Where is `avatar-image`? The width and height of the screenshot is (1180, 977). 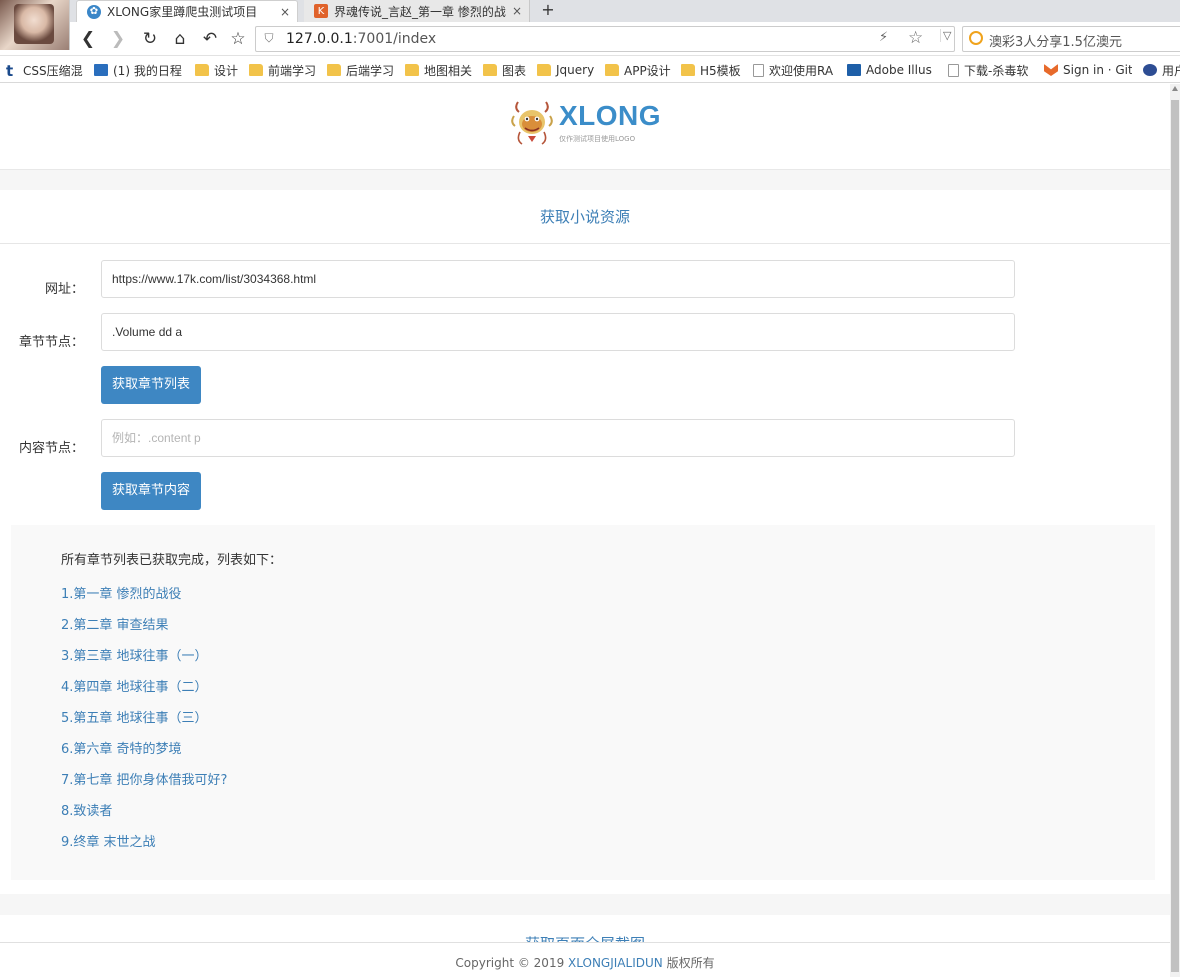 avatar-image is located at coordinates (34, 24).